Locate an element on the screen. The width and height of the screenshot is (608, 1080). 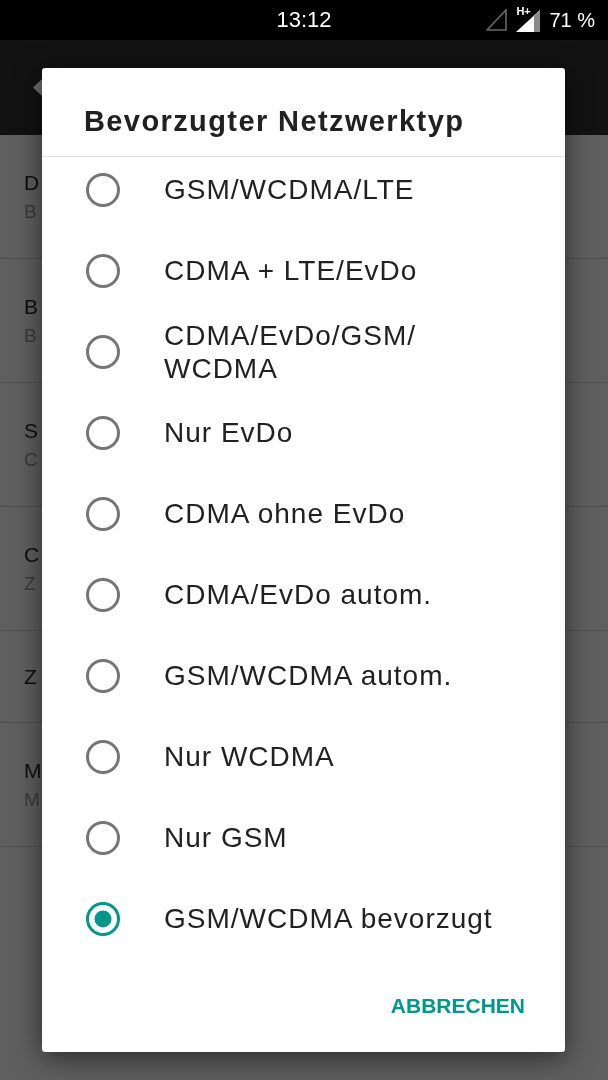
clock-time: 13:12 is located at coordinates (304, 20).